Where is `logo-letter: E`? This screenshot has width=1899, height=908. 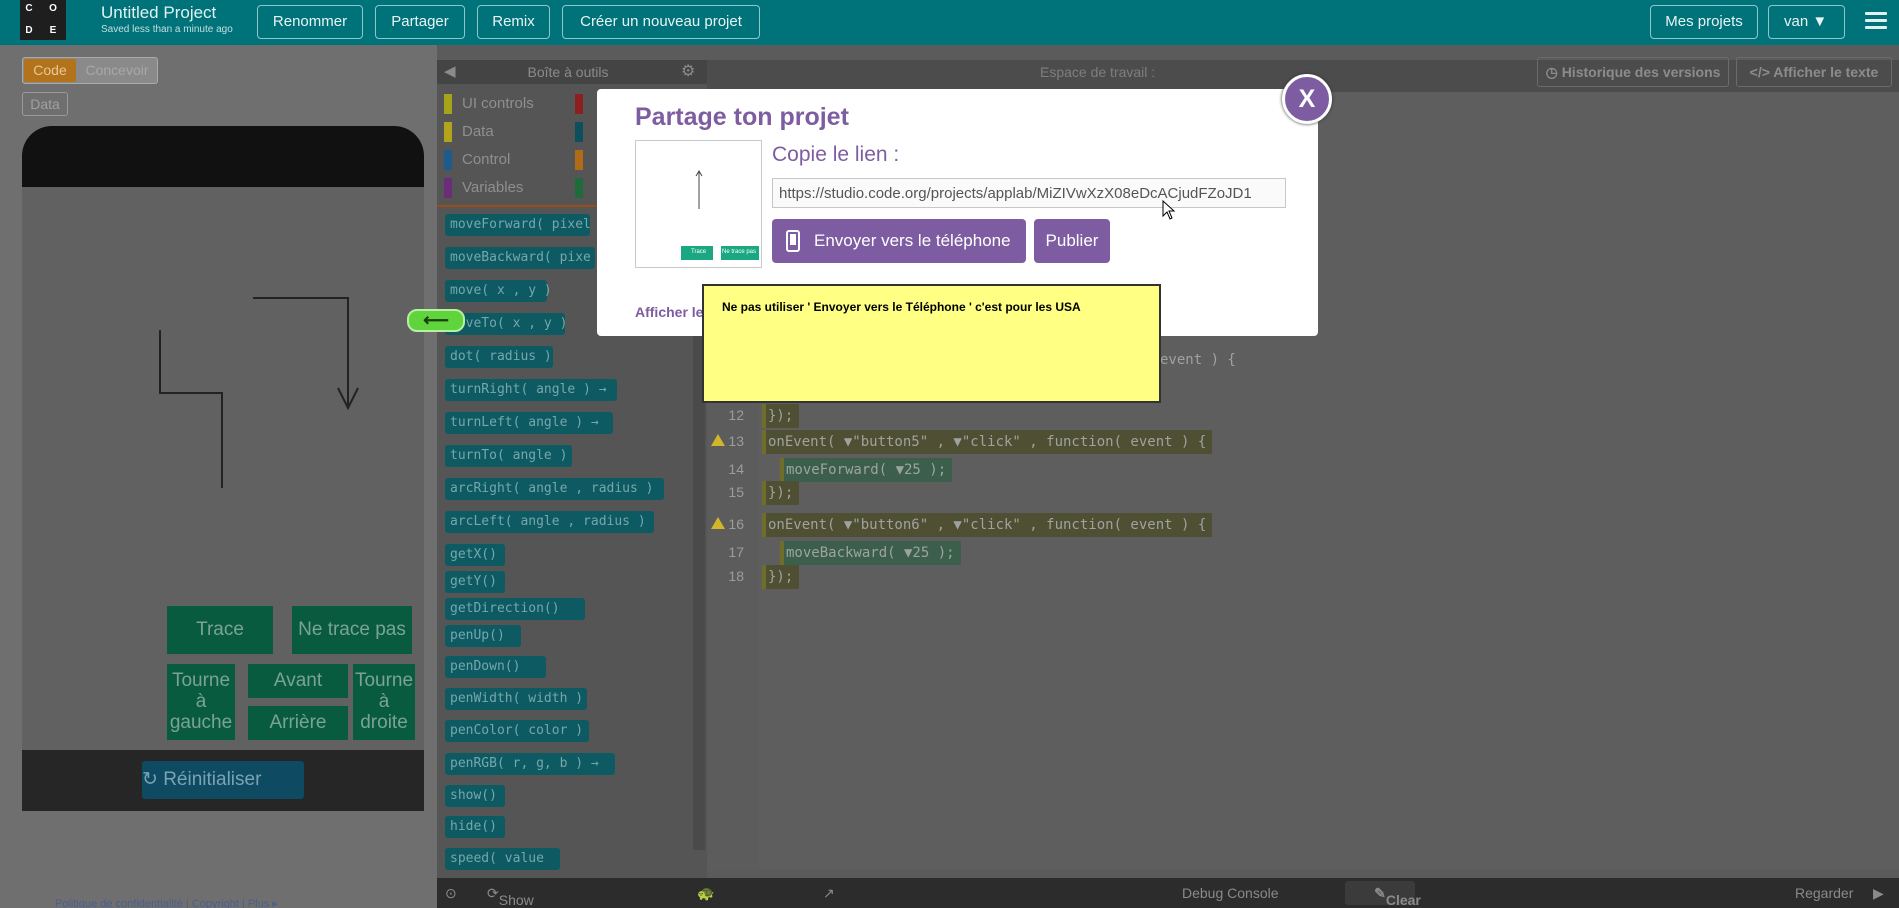 logo-letter: E is located at coordinates (53, 30).